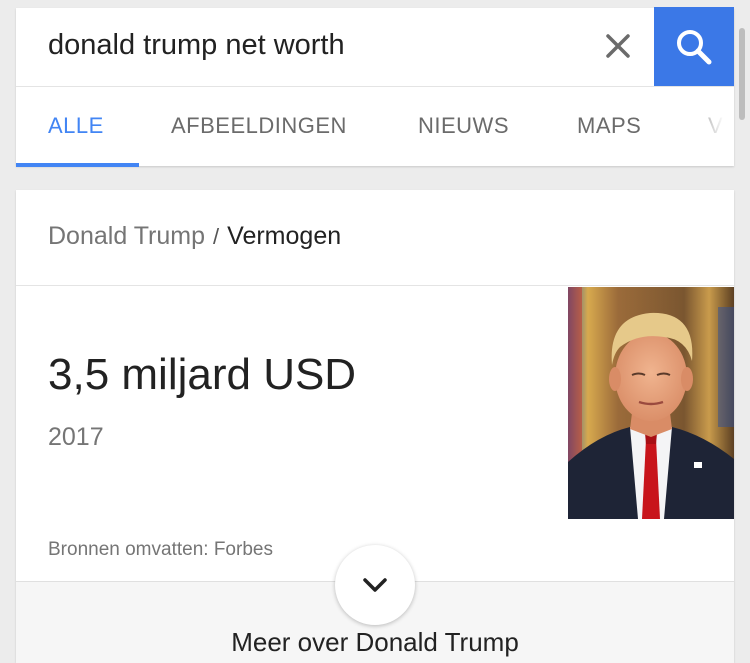 This screenshot has height=663, width=750. I want to click on breadcrumb-entity: Donald Trump, so click(126, 236).